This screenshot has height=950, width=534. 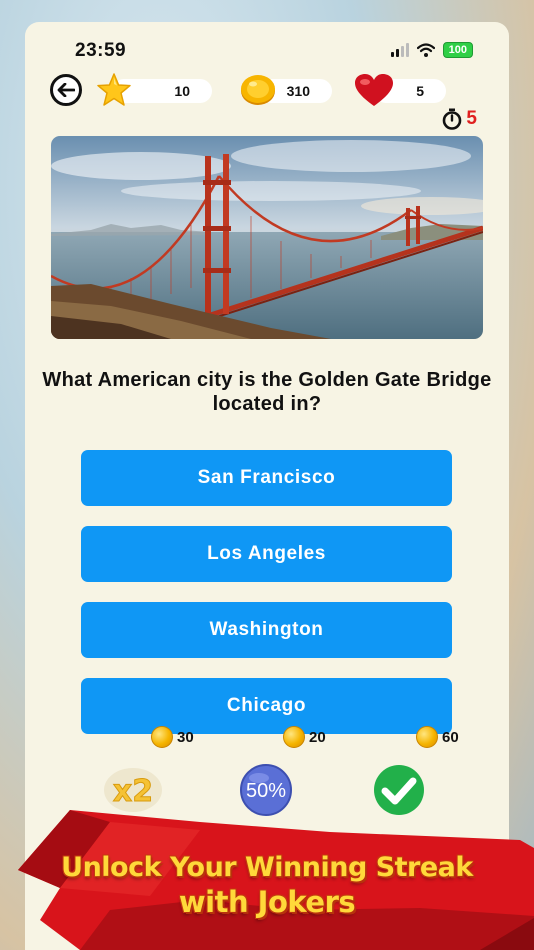 I want to click on heart-icon, so click(x=374, y=90).